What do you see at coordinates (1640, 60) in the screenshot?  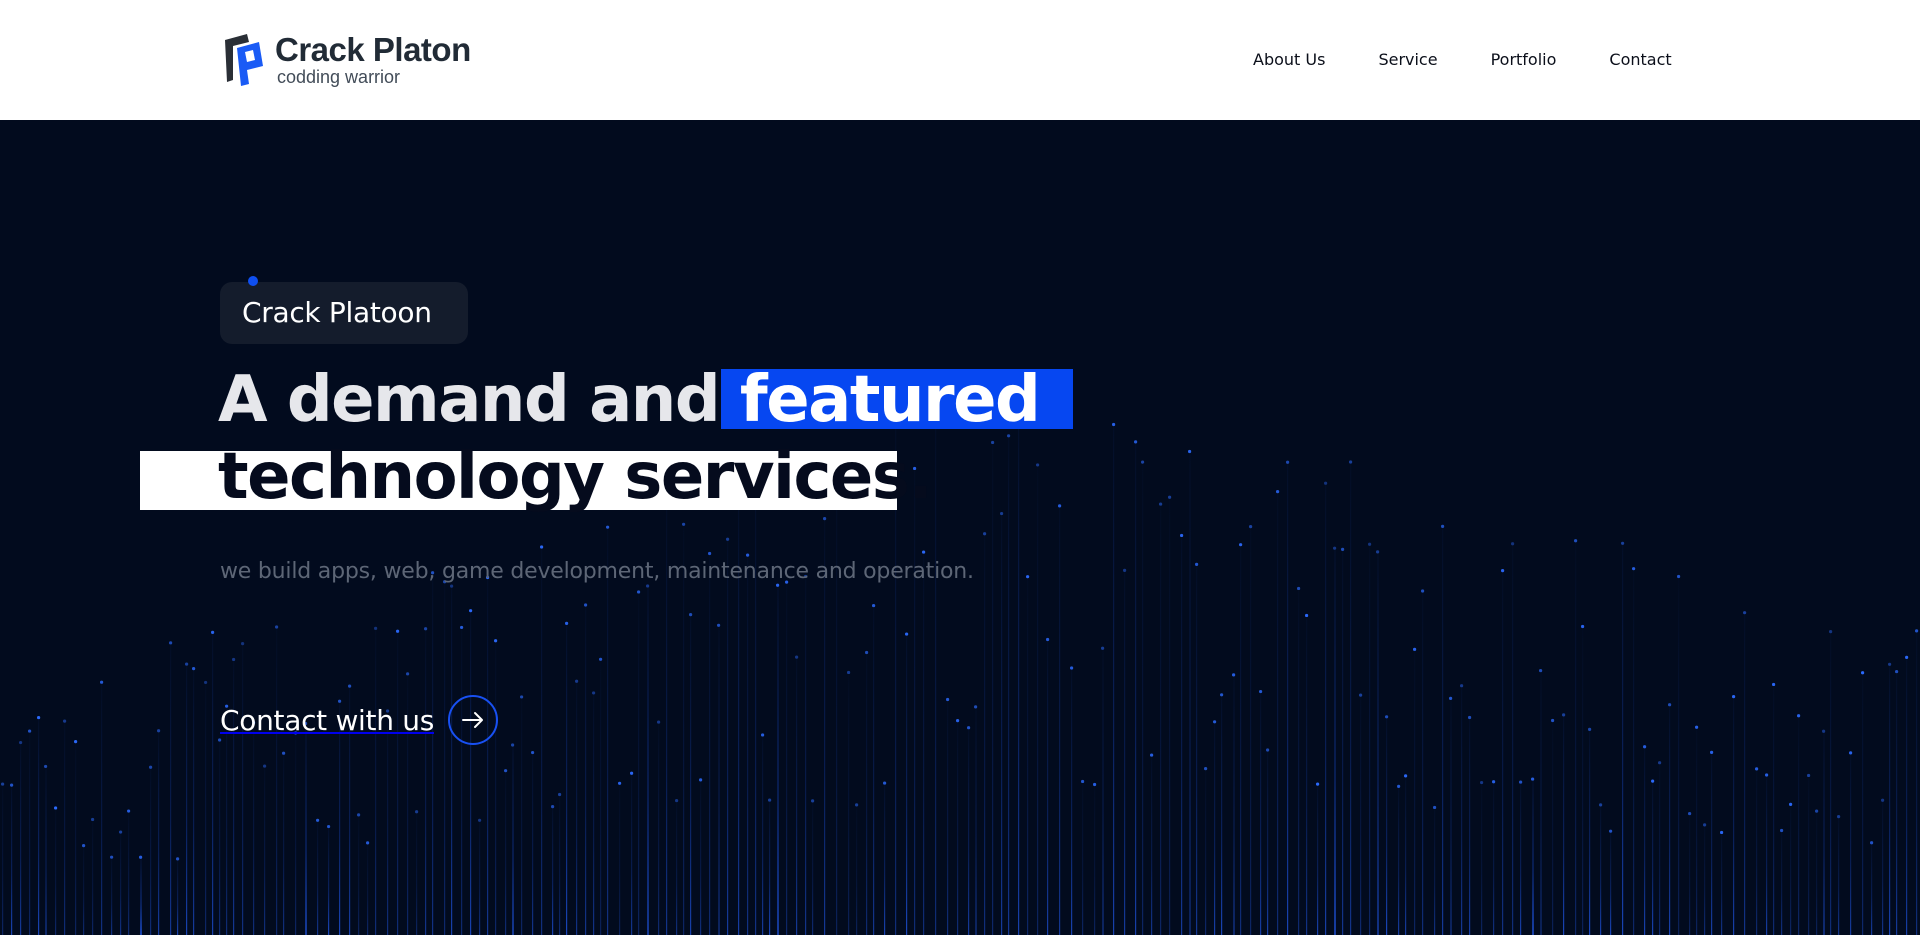 I see `nav-link-contact: Contact` at bounding box center [1640, 60].